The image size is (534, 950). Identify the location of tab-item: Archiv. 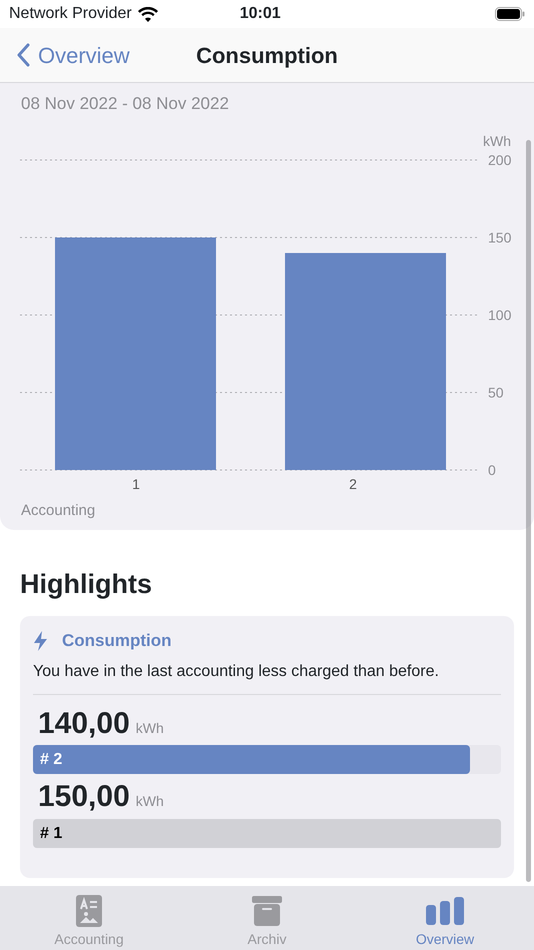
(267, 918).